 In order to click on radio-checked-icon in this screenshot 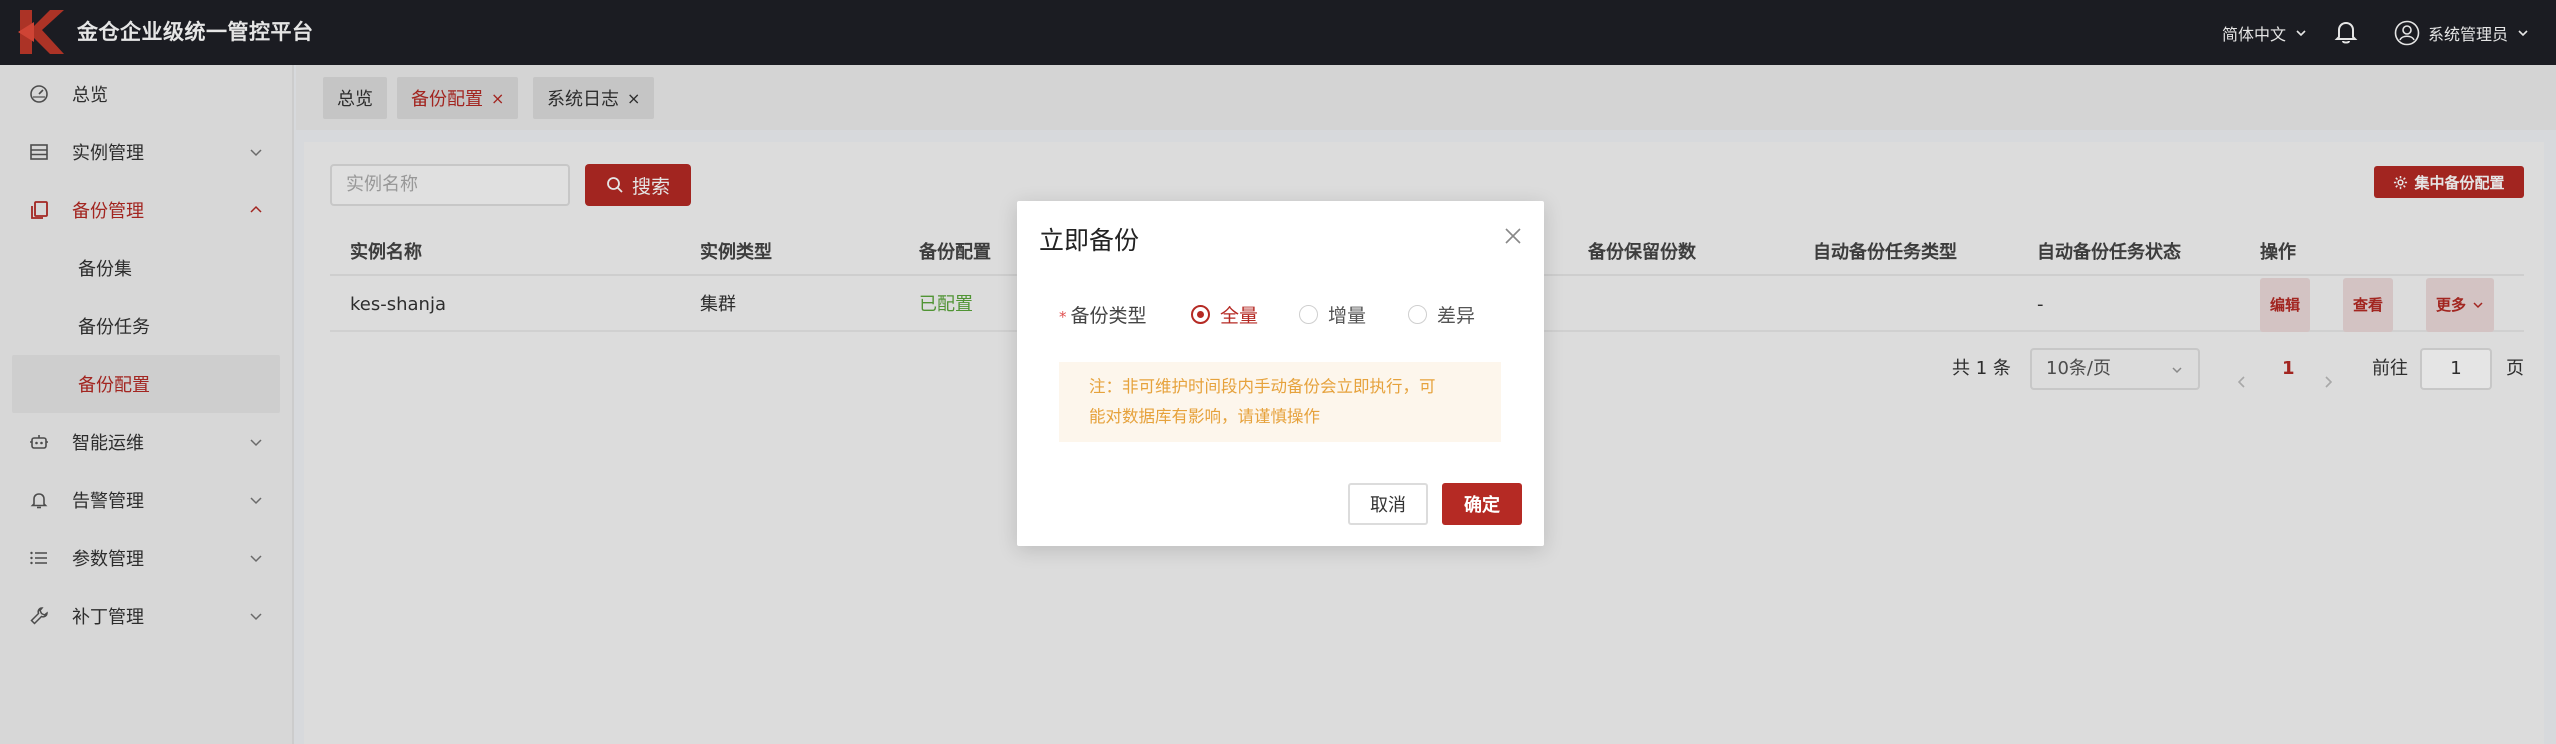, I will do `click(1200, 314)`.